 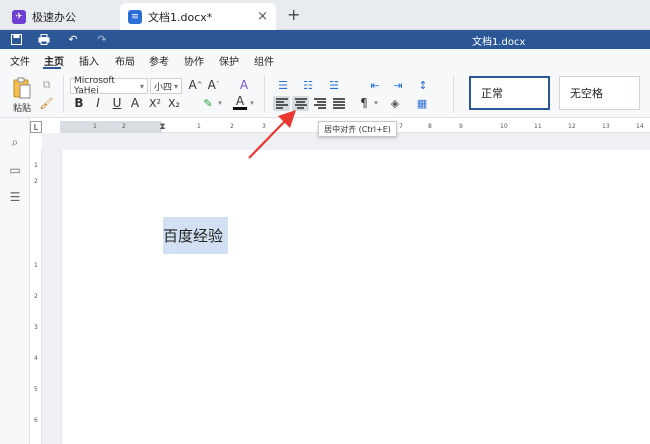 I want to click on grow-font-icon: A ^, so click(x=195, y=85).